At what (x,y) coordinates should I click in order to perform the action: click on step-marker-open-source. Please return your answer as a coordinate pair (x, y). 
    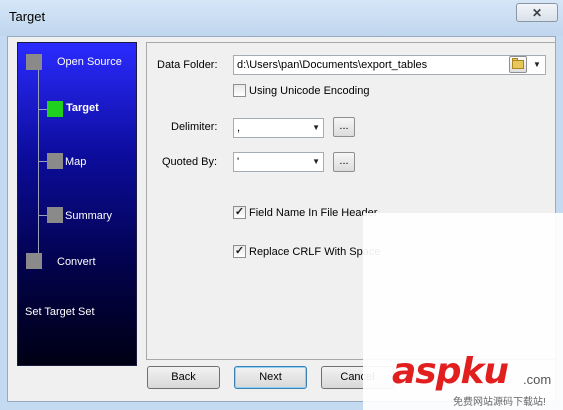
    Looking at the image, I should click on (34, 62).